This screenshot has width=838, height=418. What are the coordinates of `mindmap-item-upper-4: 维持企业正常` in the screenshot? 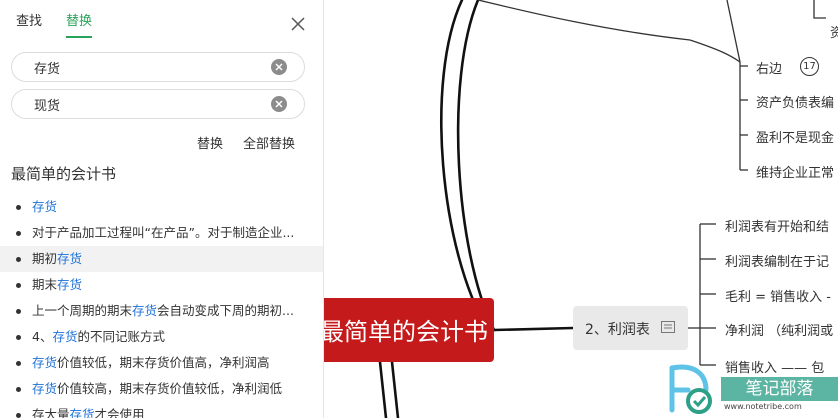 It's located at (795, 171).